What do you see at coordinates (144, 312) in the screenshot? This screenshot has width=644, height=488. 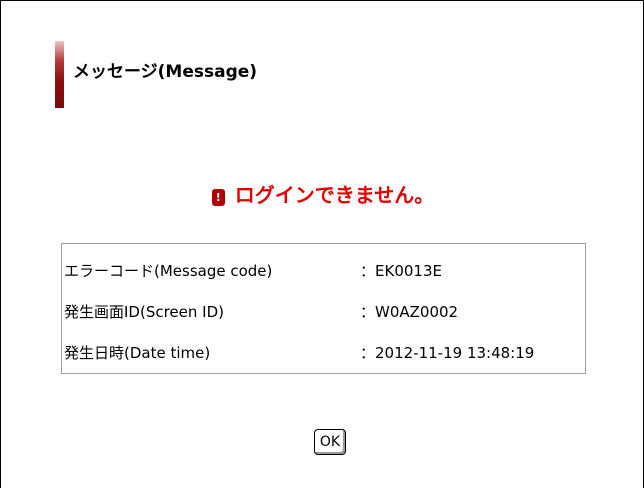 I see `detail-label: 発生画面ID(Screen ID)` at bounding box center [144, 312].